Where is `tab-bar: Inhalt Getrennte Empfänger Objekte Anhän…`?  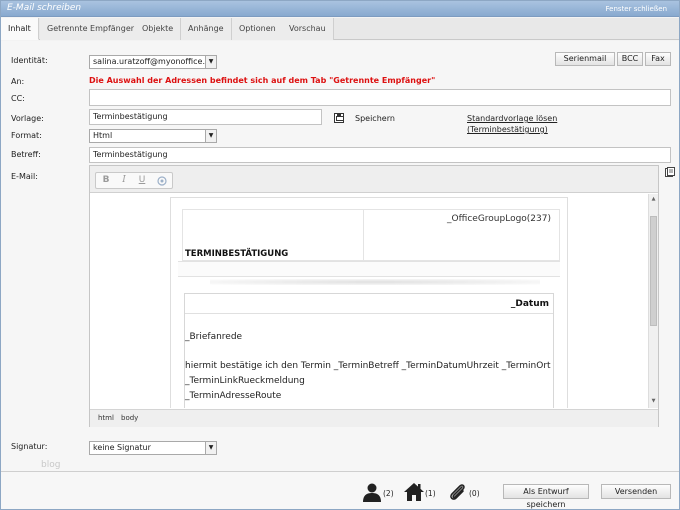 tab-bar: Inhalt Getrennte Empfänger Objekte Anhän… is located at coordinates (340, 29).